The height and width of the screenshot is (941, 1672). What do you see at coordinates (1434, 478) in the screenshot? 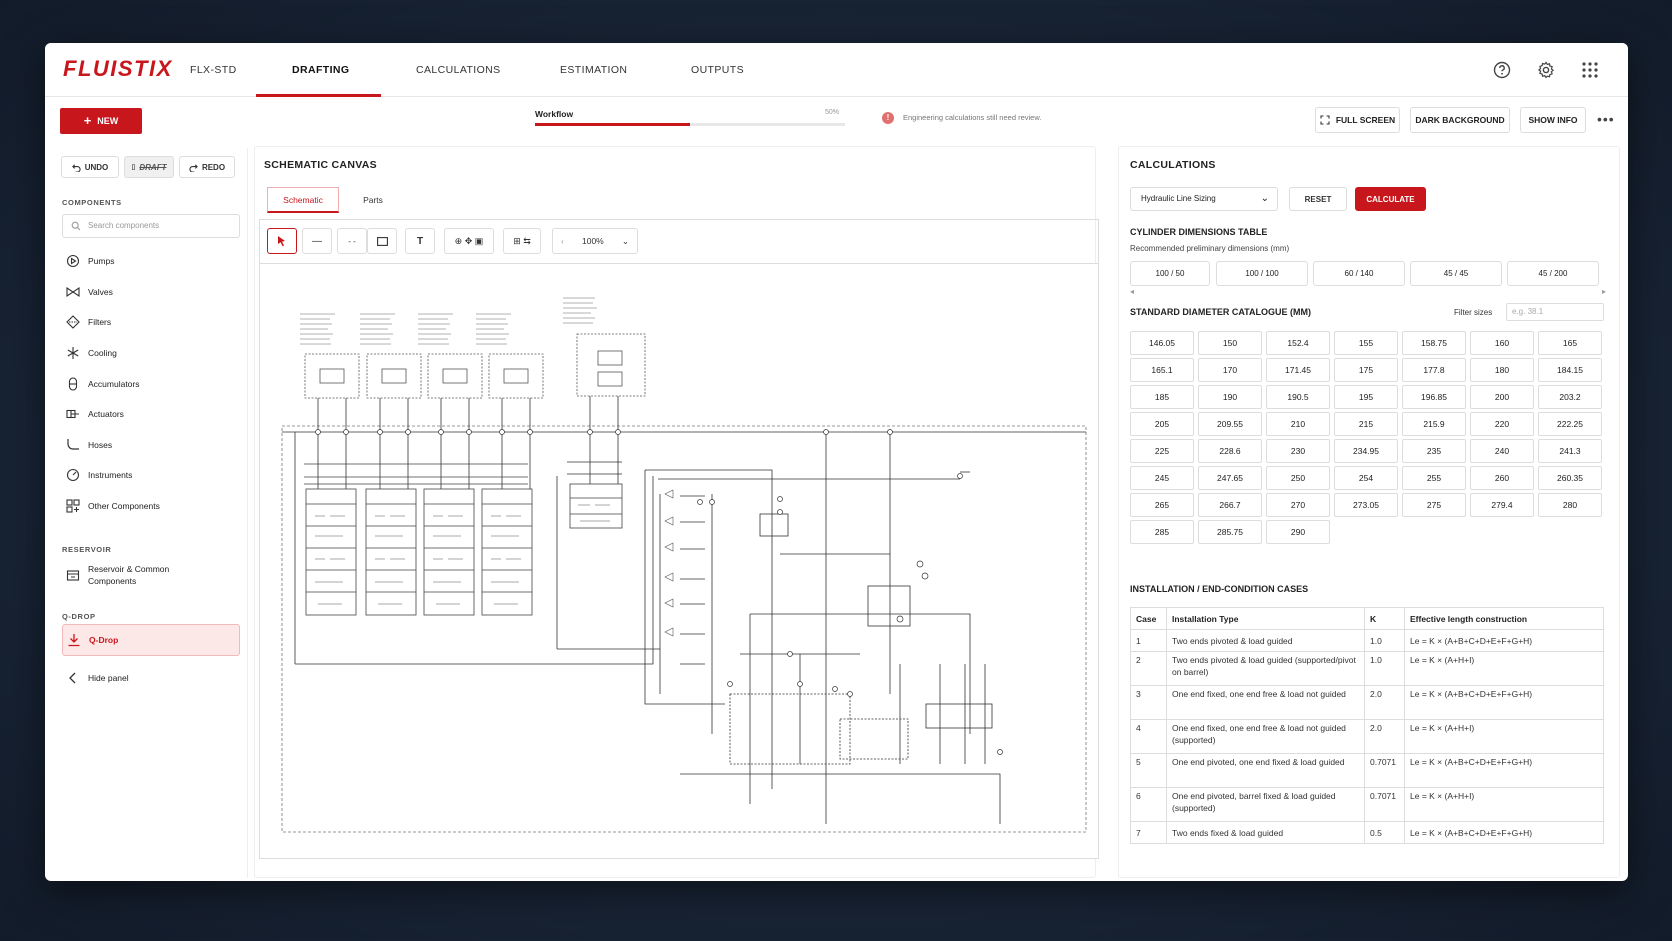
I see `diameter-cell: 255` at bounding box center [1434, 478].